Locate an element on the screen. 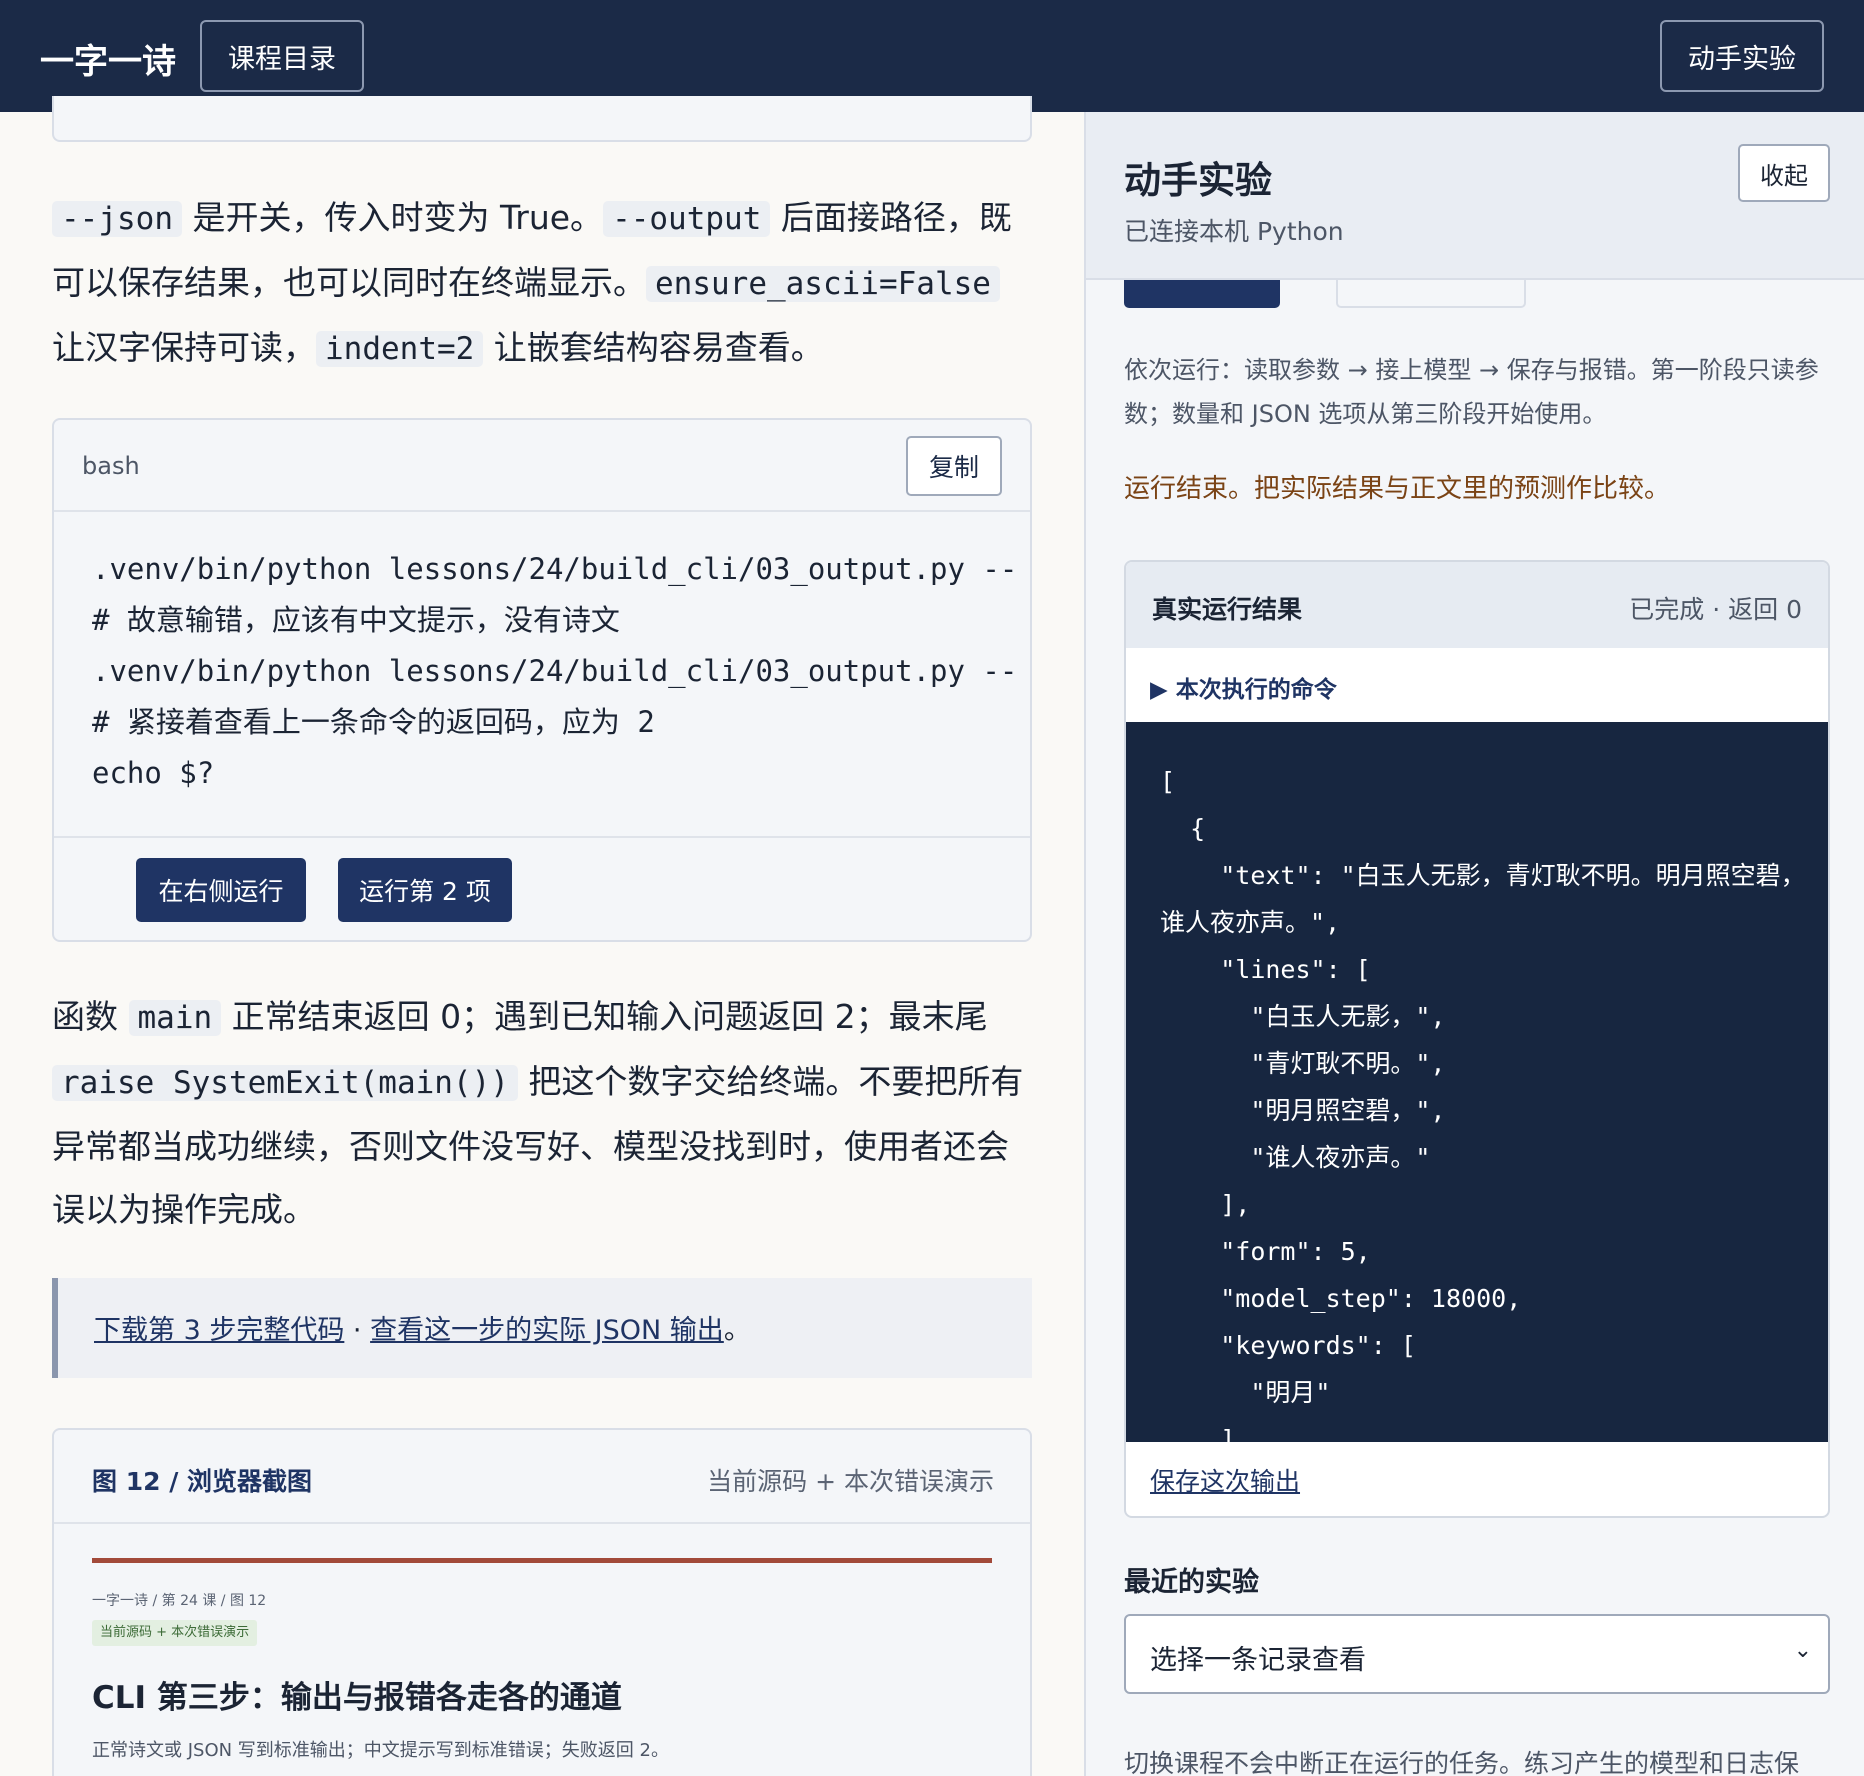  lab-panel-header: 动手实验 已连接本机 Python 收起 is located at coordinates (1475, 196).